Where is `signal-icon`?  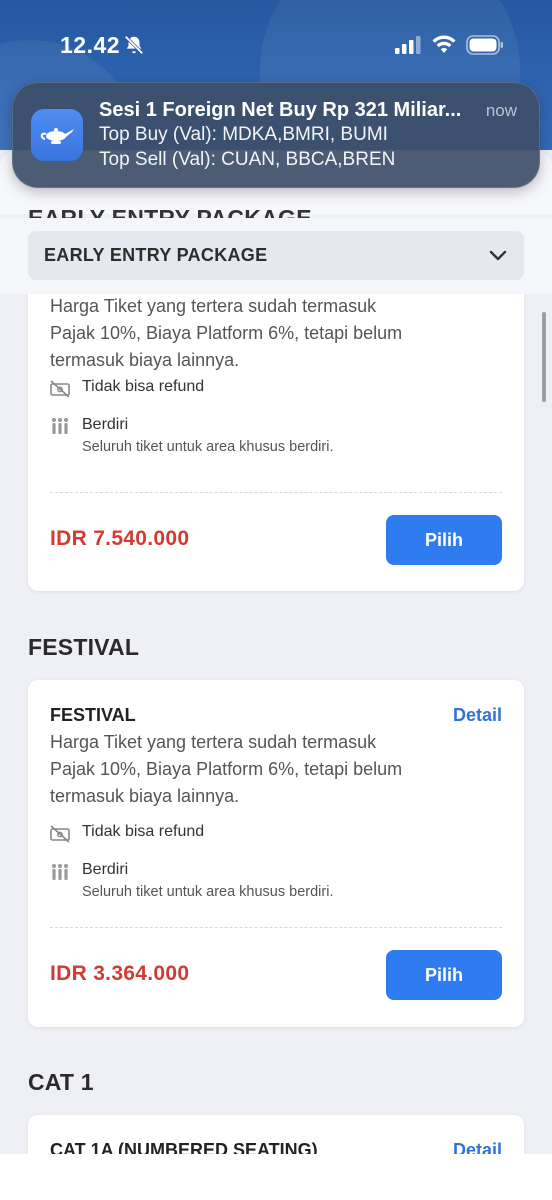 signal-icon is located at coordinates (408, 45).